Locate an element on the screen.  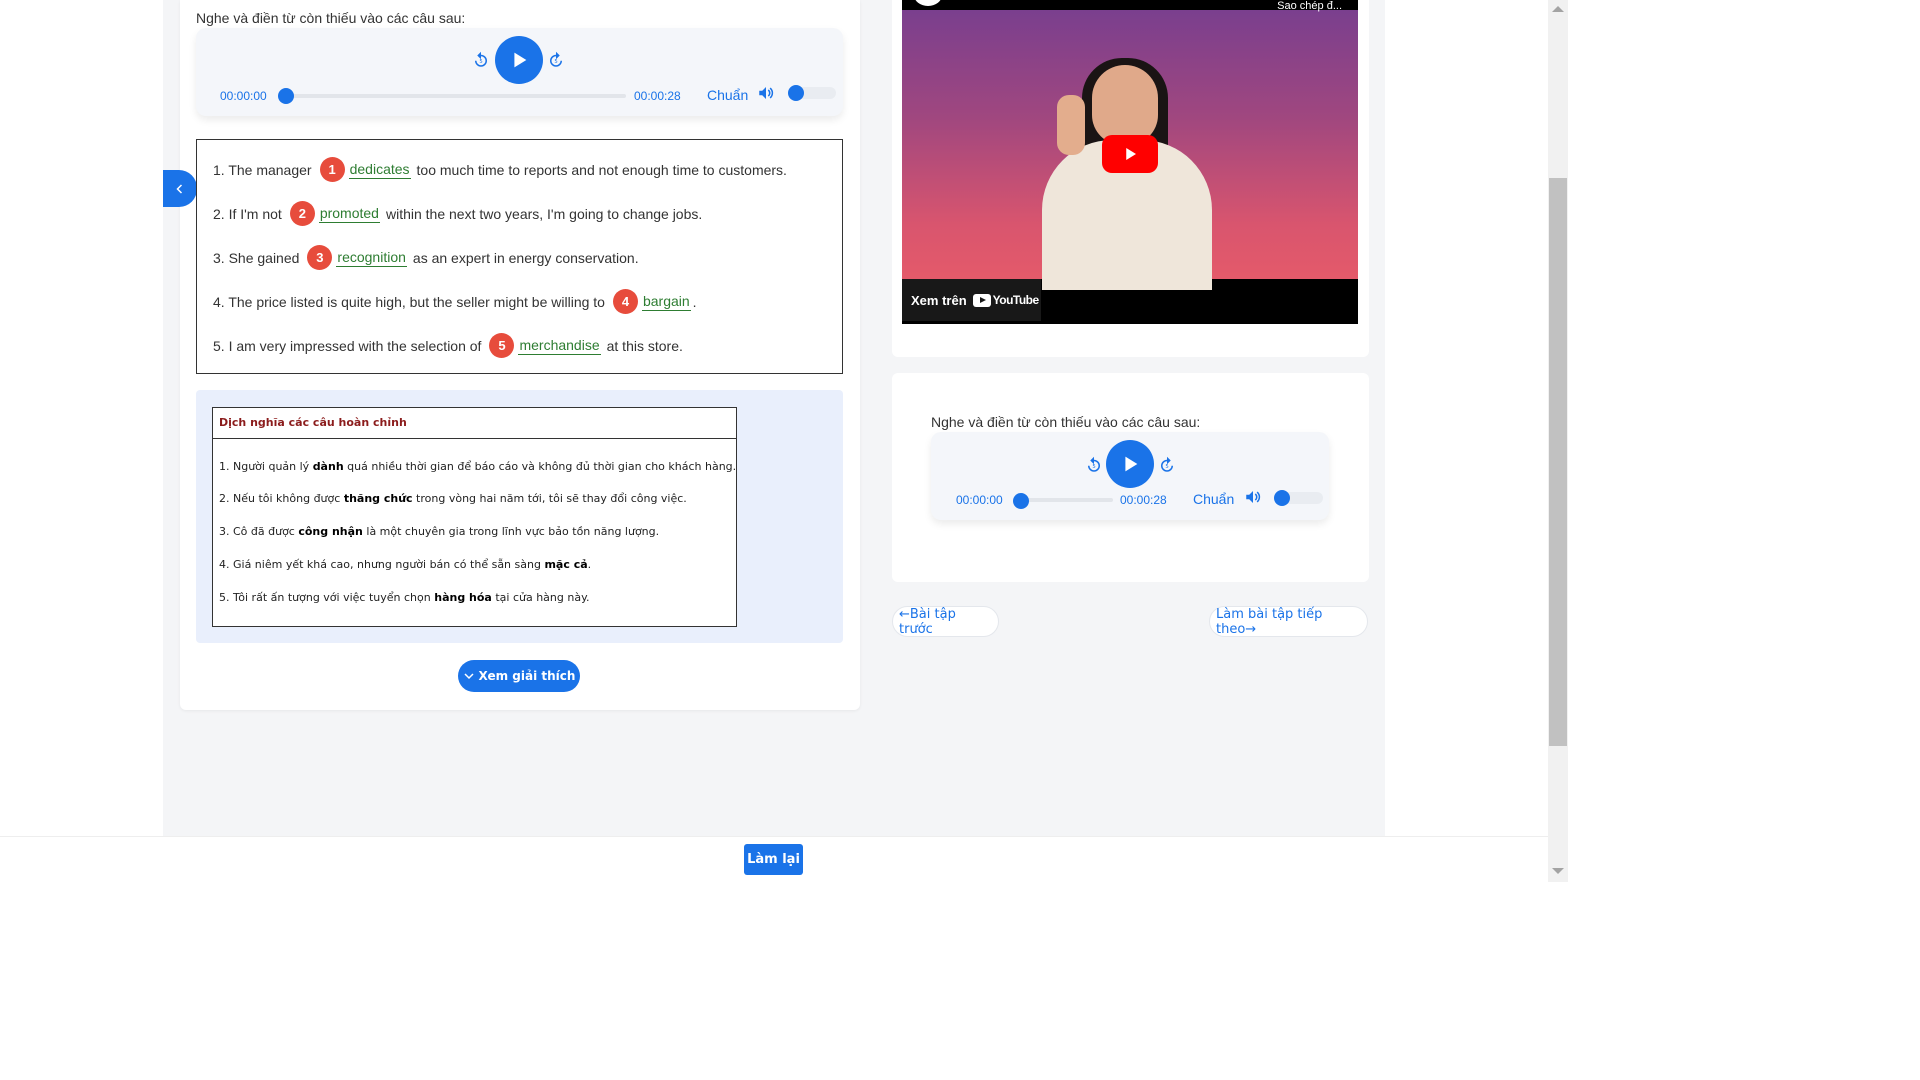
answer-blank: dedicates is located at coordinates (379, 170).